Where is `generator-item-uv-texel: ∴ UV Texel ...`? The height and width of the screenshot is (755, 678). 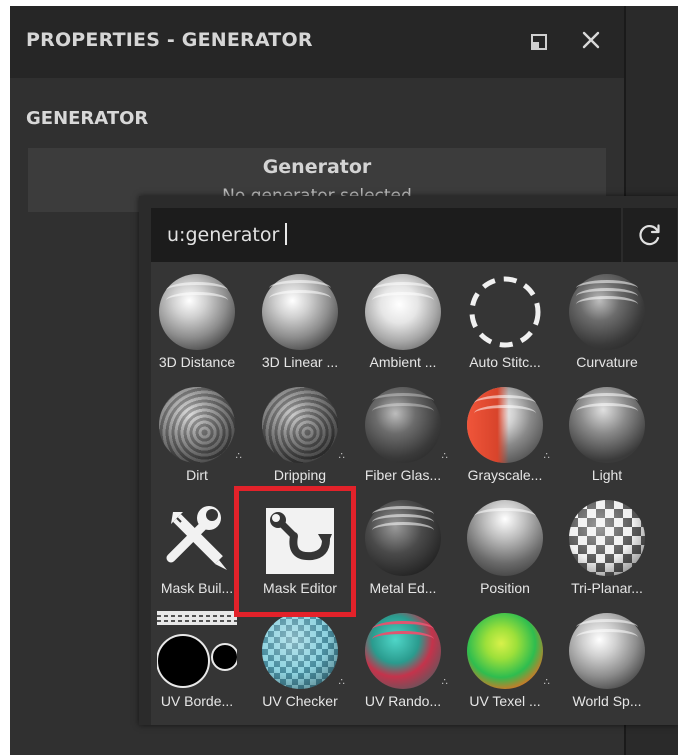
generator-item-uv-texel: ∴ UV Texel ... is located at coordinates (505, 661).